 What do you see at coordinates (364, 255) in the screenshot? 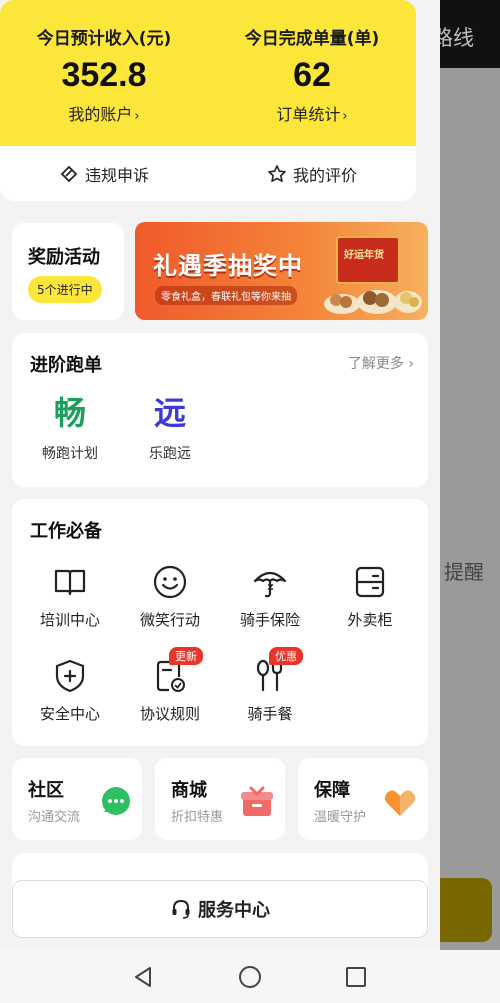
I see `gift-box-text: 好运年货` at bounding box center [364, 255].